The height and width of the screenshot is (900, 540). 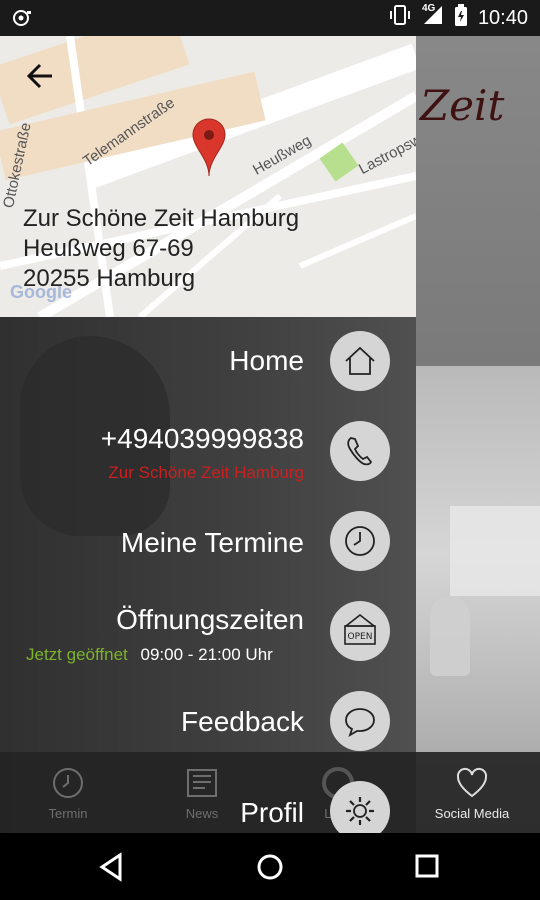 What do you see at coordinates (428, 8) in the screenshot?
I see `network-type: 4G` at bounding box center [428, 8].